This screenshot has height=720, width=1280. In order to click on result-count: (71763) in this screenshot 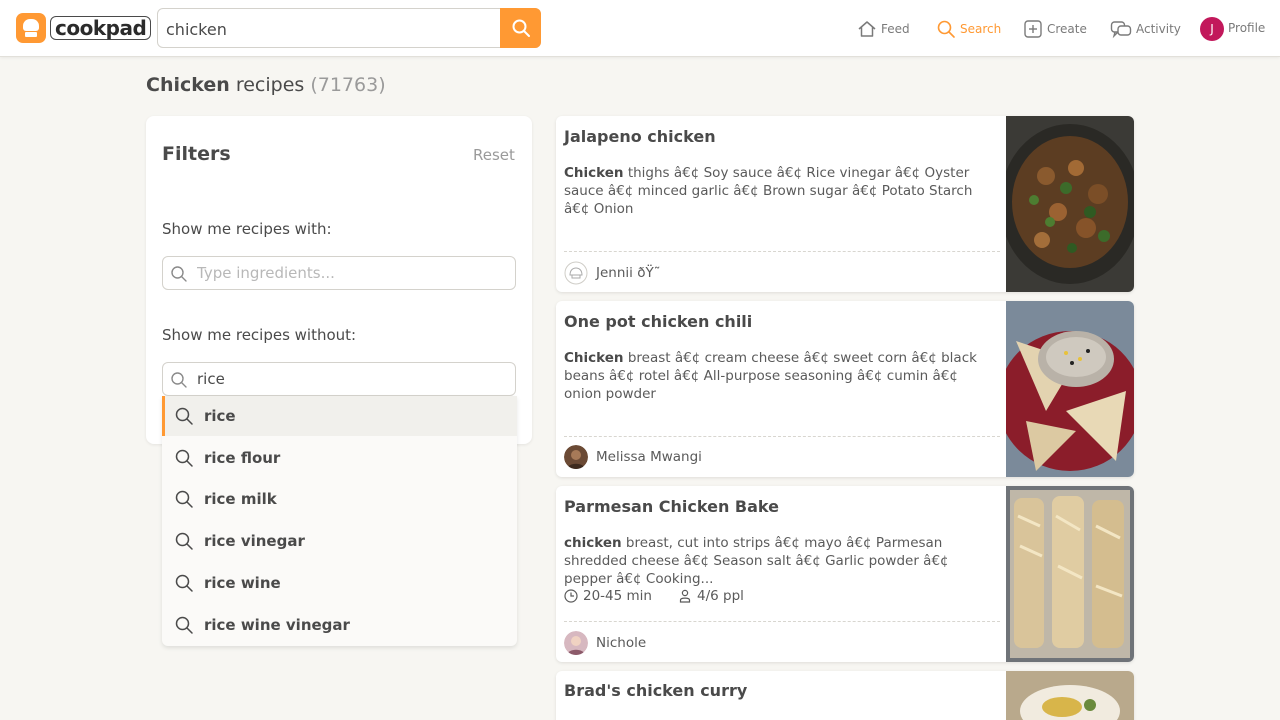, I will do `click(348, 85)`.